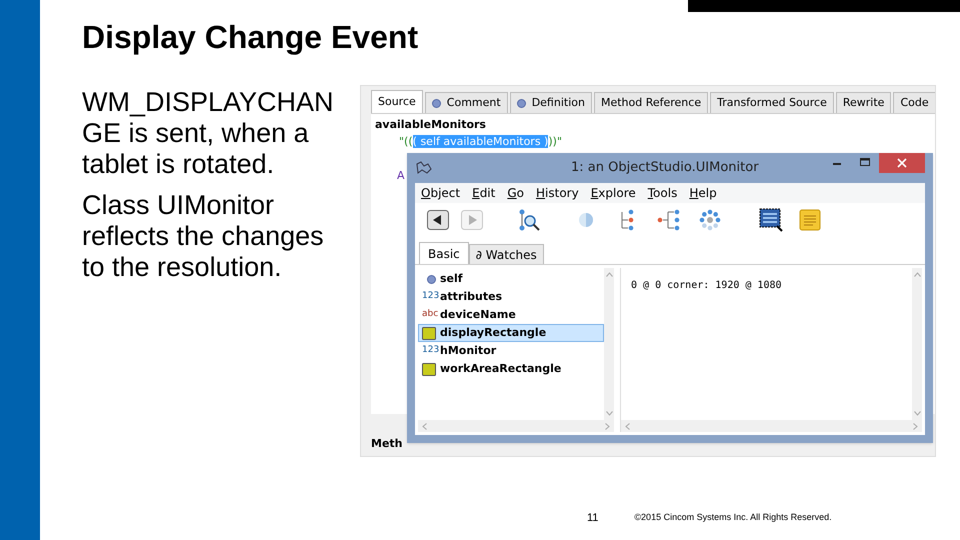  I want to click on close-icon, so click(902, 163).